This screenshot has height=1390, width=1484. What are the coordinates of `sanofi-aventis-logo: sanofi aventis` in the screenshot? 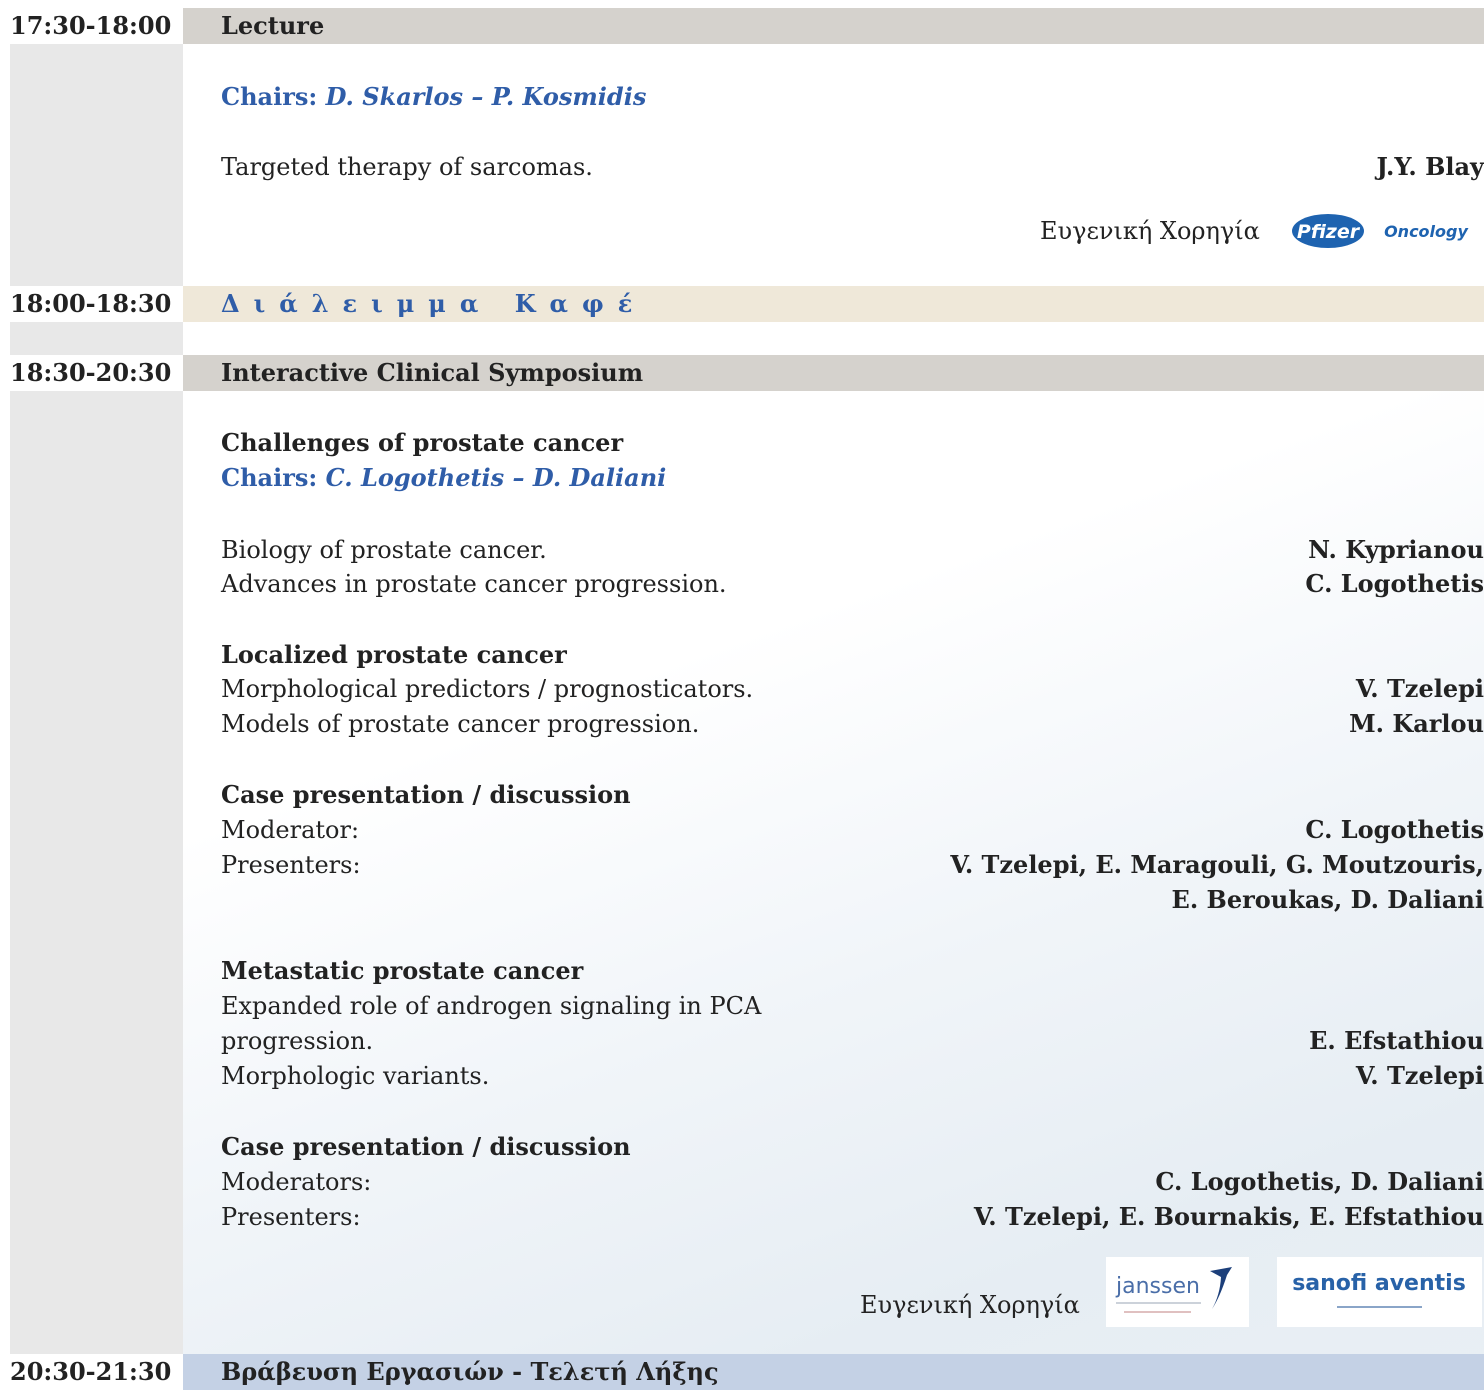 It's located at (1379, 1292).